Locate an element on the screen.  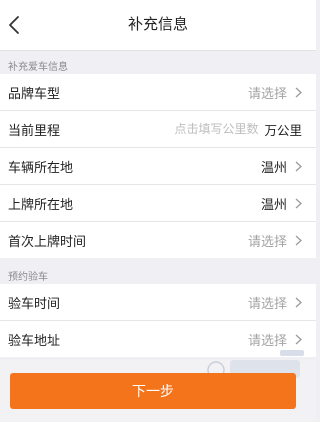
page-title: 补充信息 is located at coordinates (157, 24).